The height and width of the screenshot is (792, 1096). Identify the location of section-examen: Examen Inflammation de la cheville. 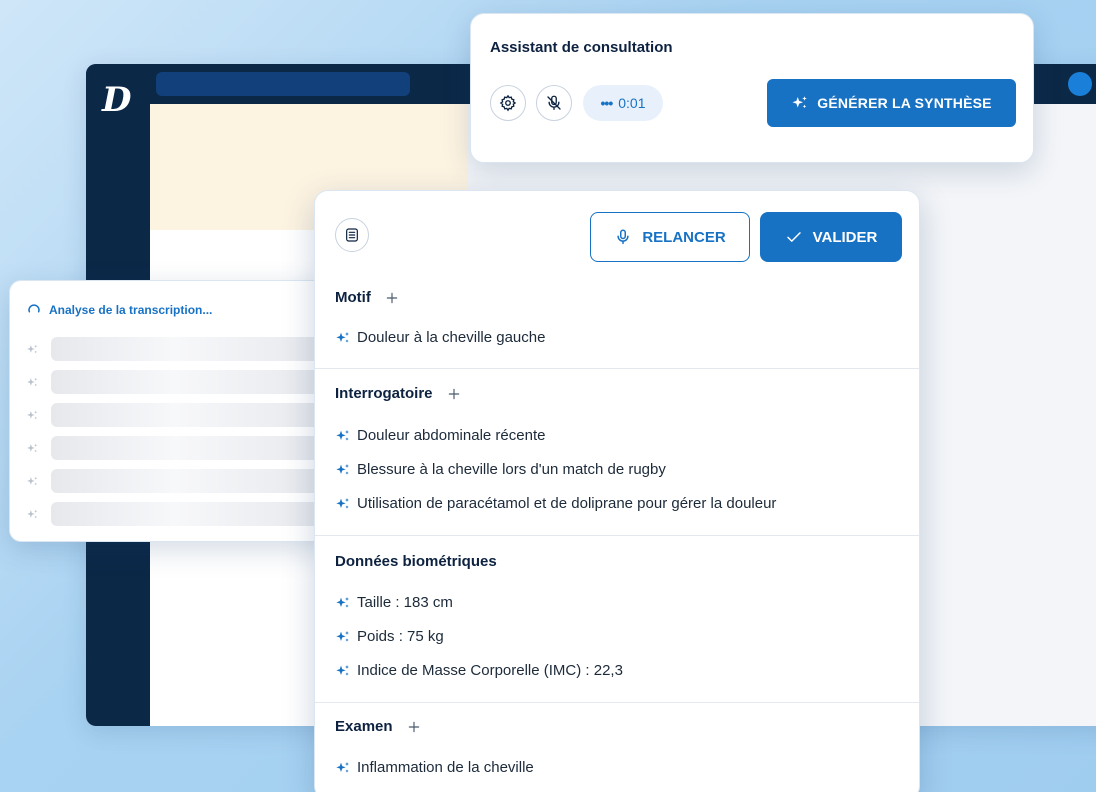
(617, 747).